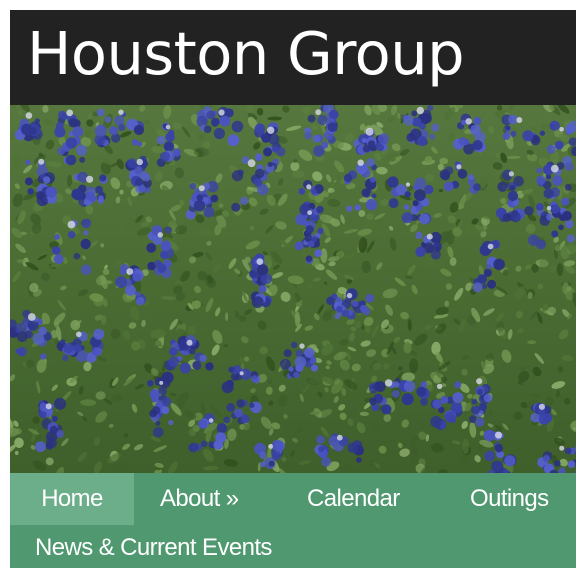  I want to click on nav-item-about: About », so click(199, 499).